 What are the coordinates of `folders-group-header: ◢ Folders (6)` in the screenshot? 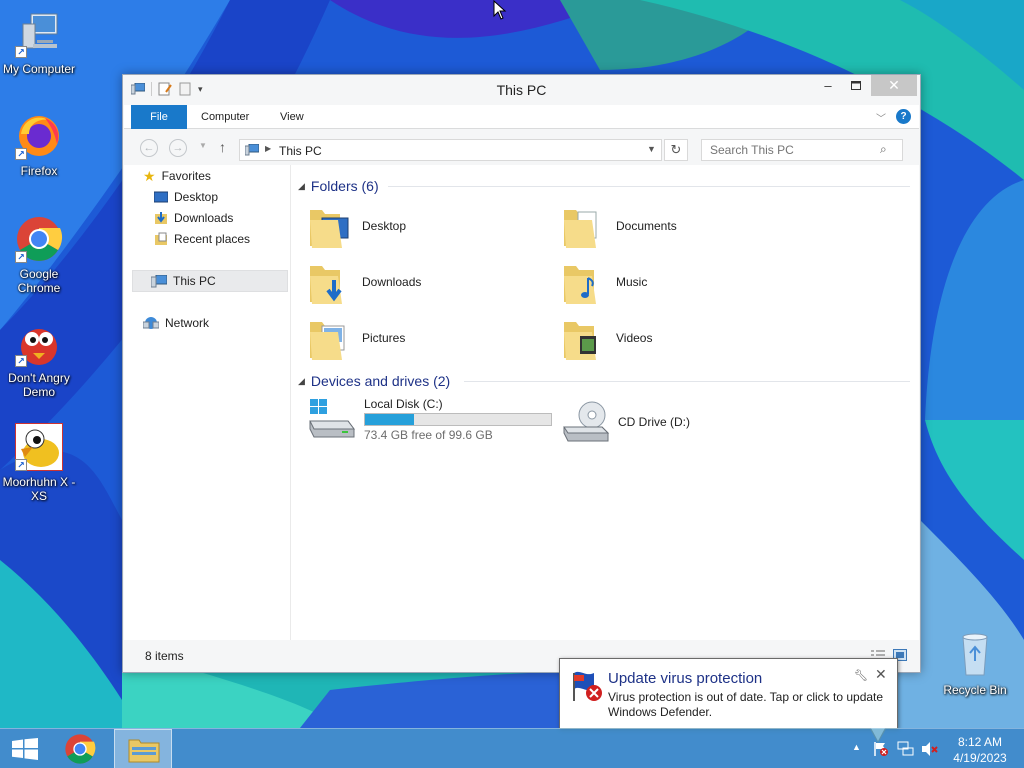 It's located at (338, 186).